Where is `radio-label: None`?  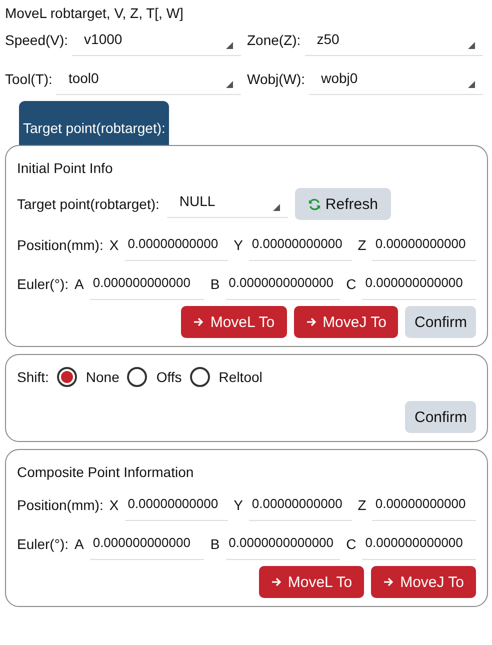 radio-label: None is located at coordinates (103, 377).